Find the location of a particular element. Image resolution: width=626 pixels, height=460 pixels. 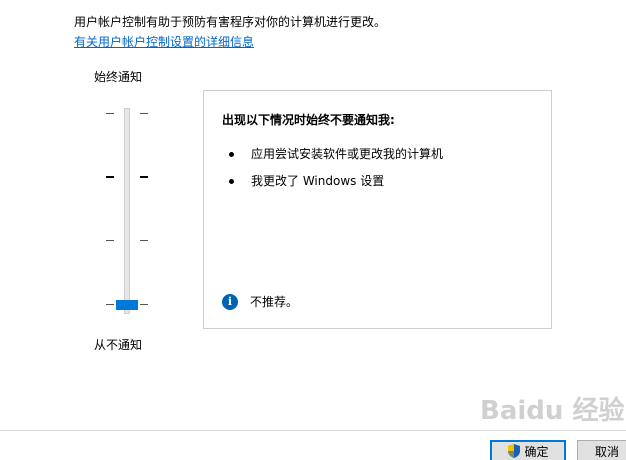

panel-list-item: 我更改了 Windows 设置 is located at coordinates (306, 180).